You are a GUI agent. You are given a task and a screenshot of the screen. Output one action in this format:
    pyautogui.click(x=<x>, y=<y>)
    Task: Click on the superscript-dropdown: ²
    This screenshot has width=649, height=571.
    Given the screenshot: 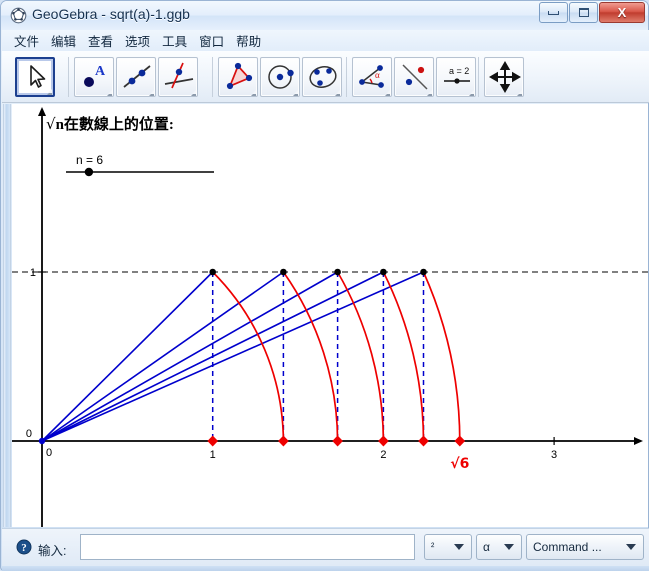 What is the action you would take?
    pyautogui.click(x=448, y=547)
    